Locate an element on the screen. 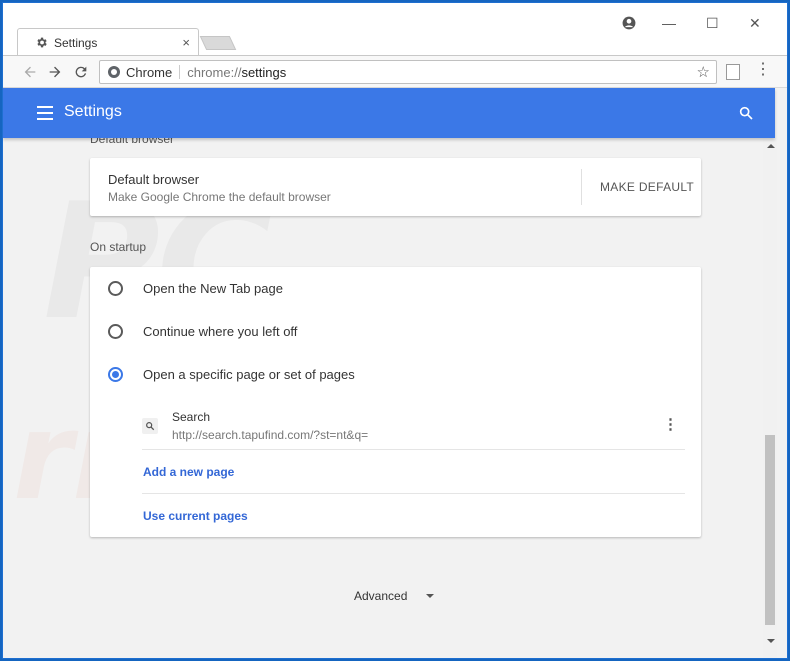  use-current-pages-link: Use current pages is located at coordinates (195, 516).